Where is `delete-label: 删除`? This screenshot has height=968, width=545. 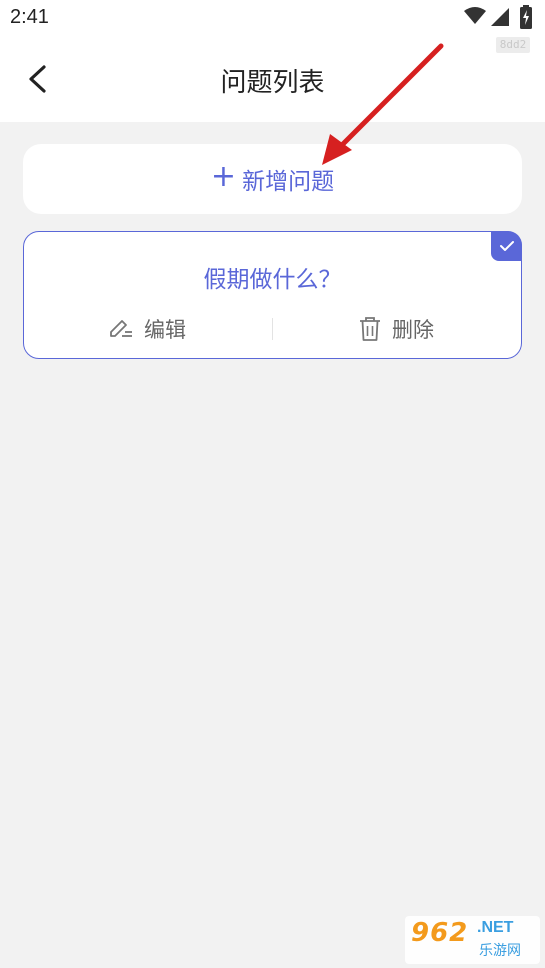 delete-label: 删除 is located at coordinates (413, 330).